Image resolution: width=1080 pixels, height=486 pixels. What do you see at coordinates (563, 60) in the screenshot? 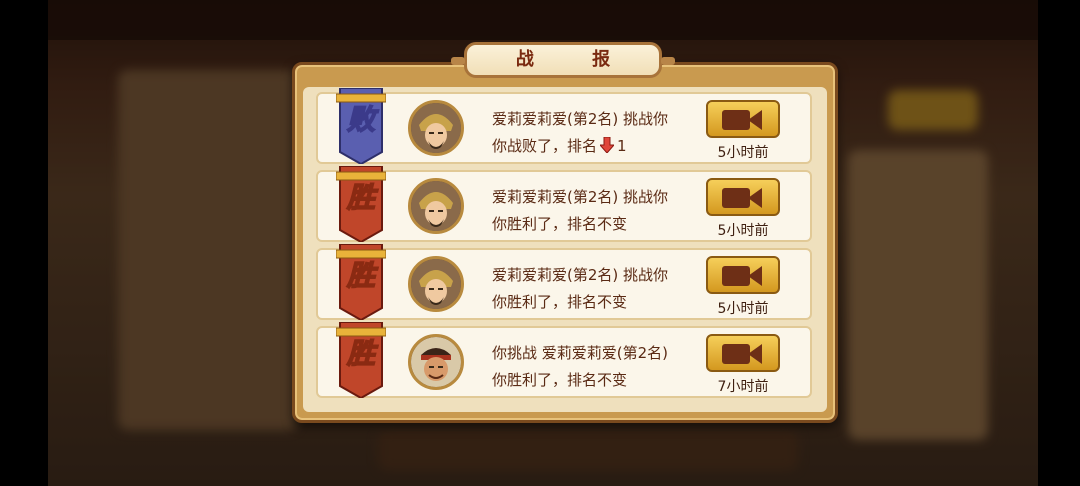
I see `dialog-title: 战 报` at bounding box center [563, 60].